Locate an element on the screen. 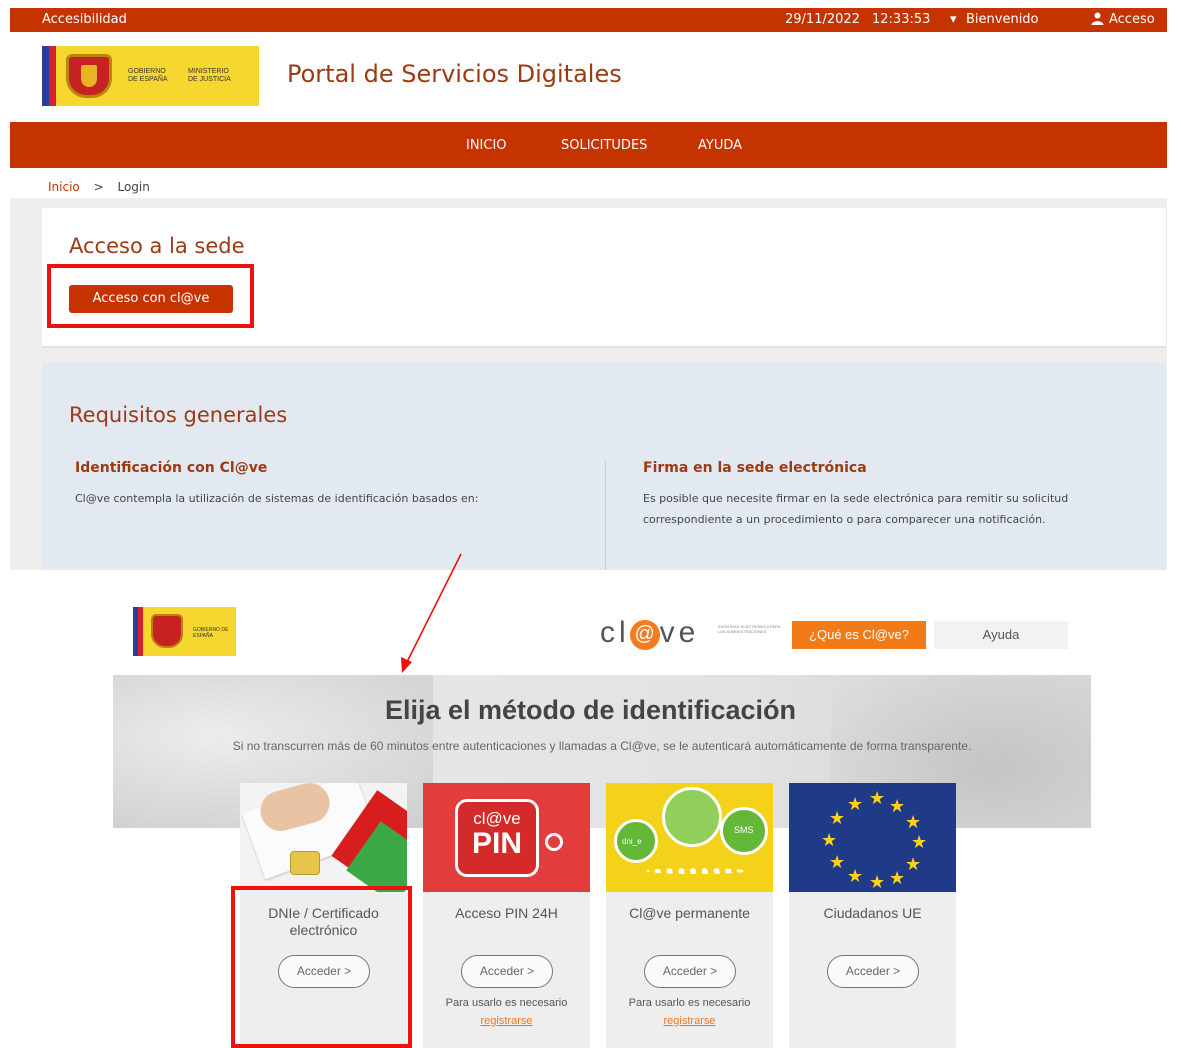 The height and width of the screenshot is (1048, 1181). acceso-clave-button: Acceso con cl@ve is located at coordinates (151, 299).